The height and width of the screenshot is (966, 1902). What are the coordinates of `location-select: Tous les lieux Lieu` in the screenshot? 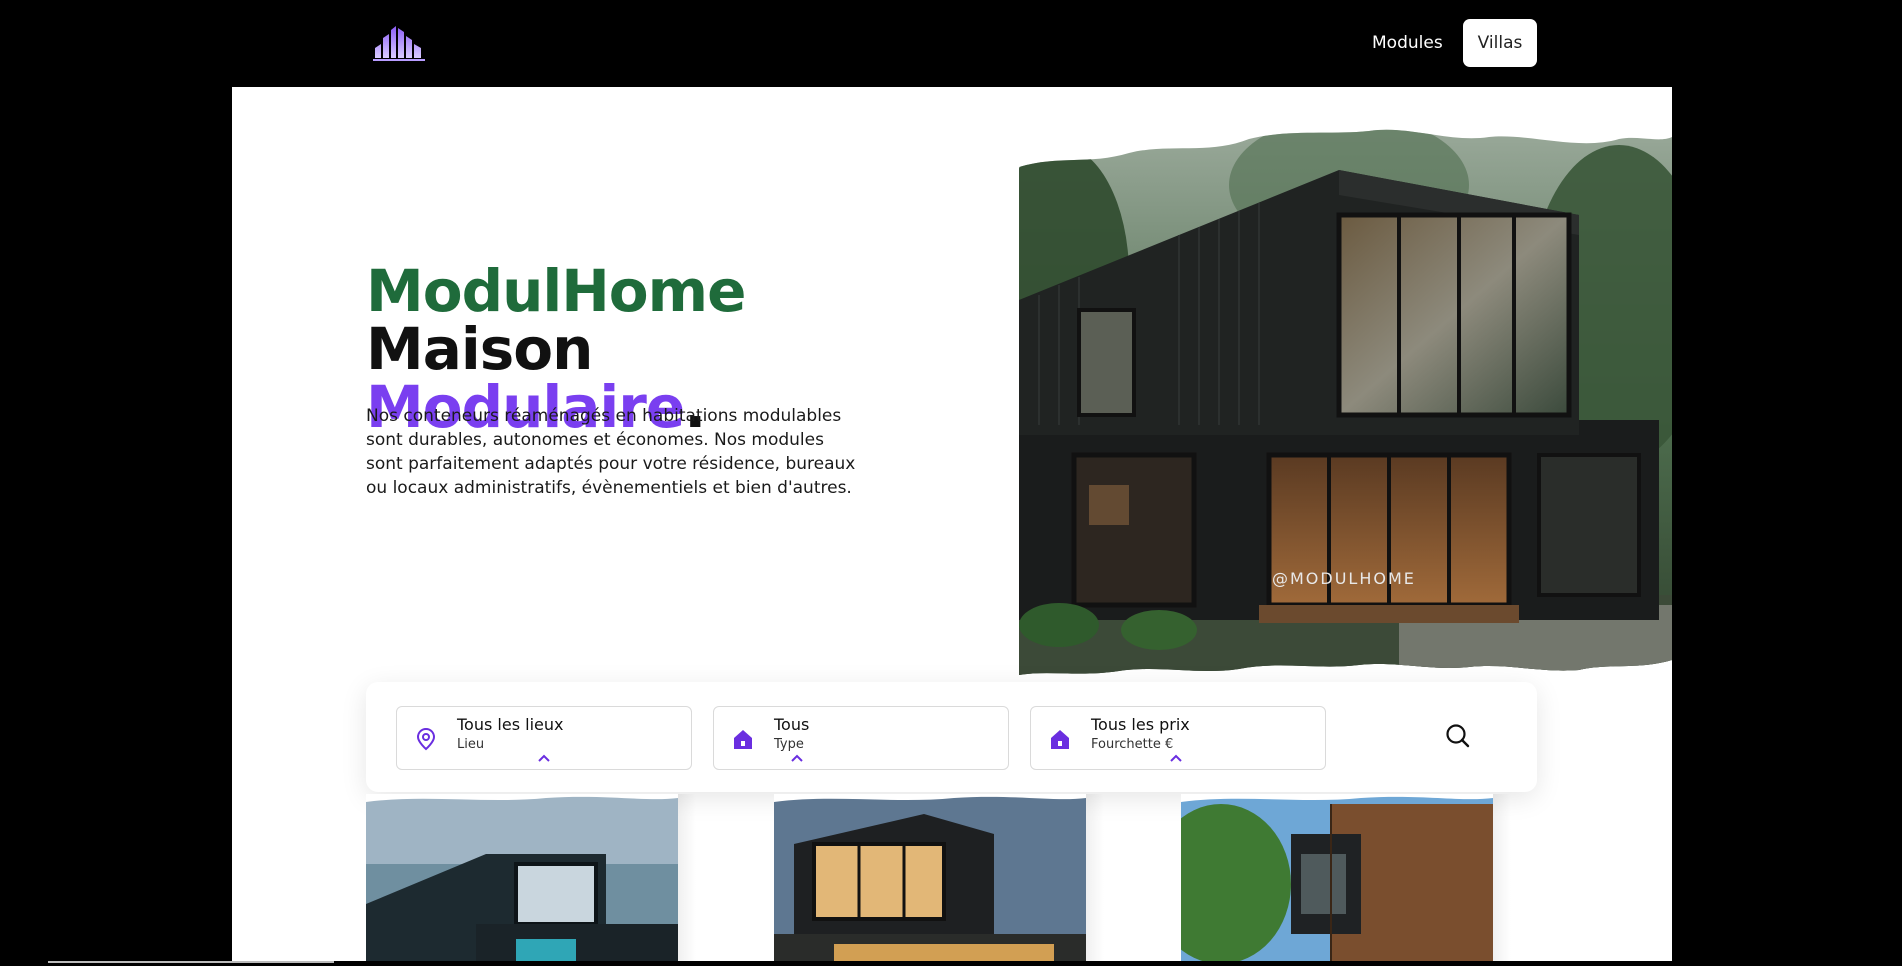 It's located at (544, 738).